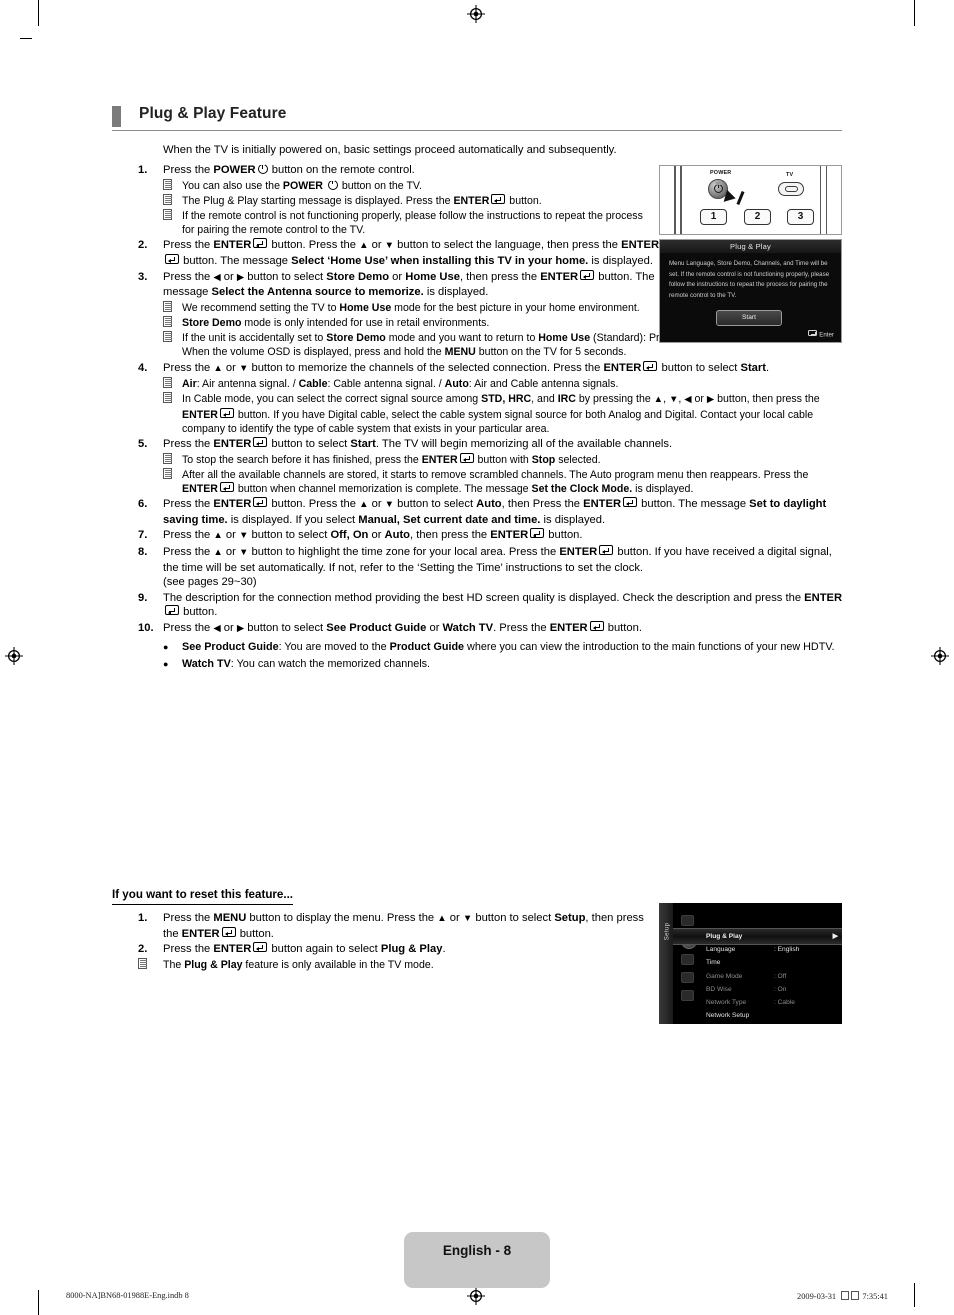 The image size is (954, 1315). I want to click on registration-mark-left, so click(14, 656).